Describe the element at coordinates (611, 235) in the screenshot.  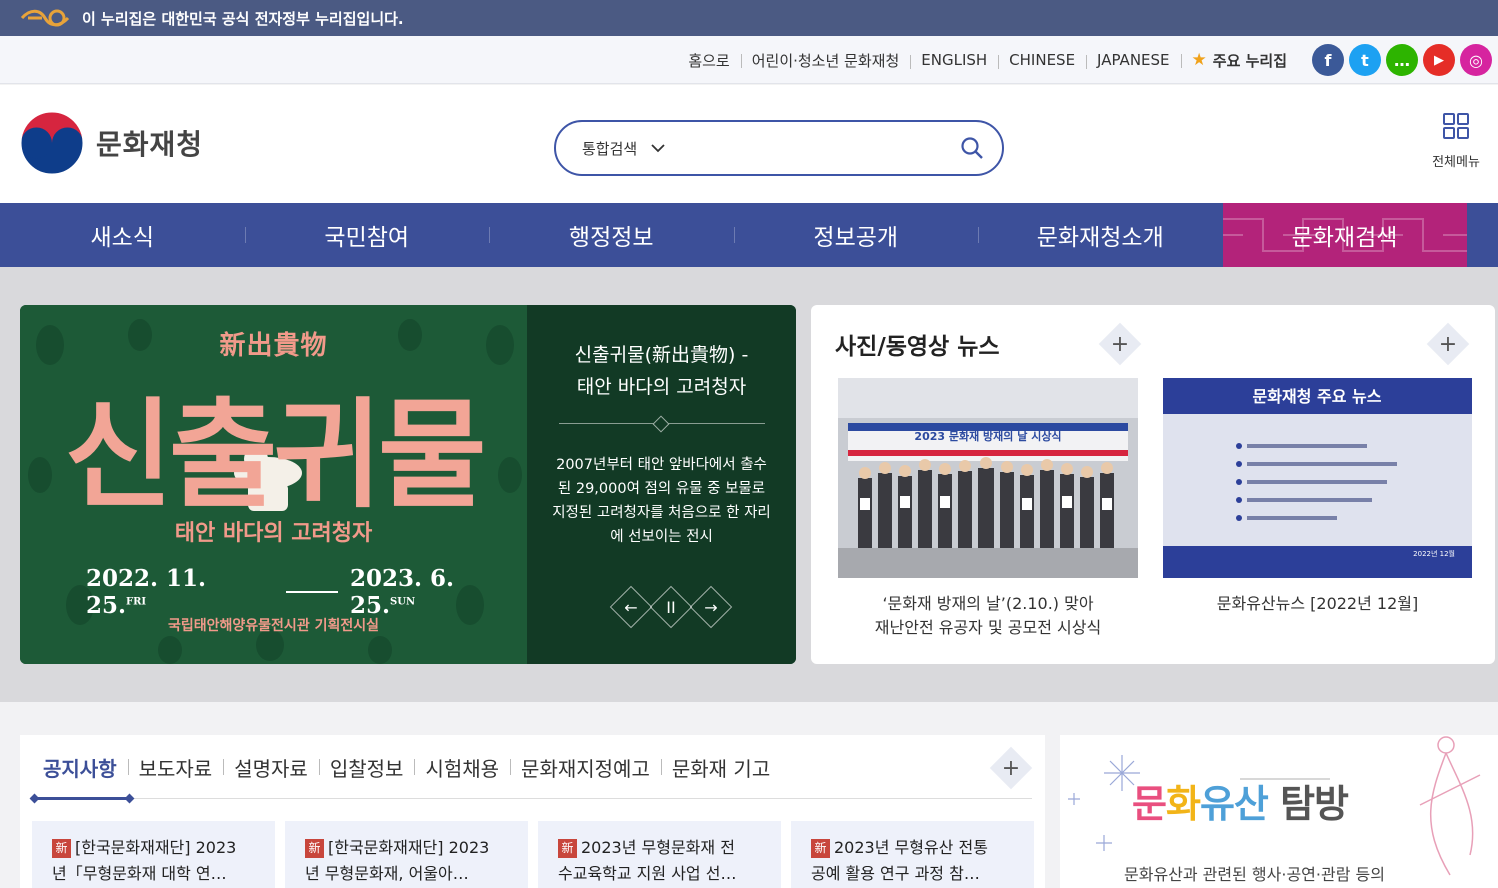
I see `gnb-item-admin-info: 행정정보` at that location.